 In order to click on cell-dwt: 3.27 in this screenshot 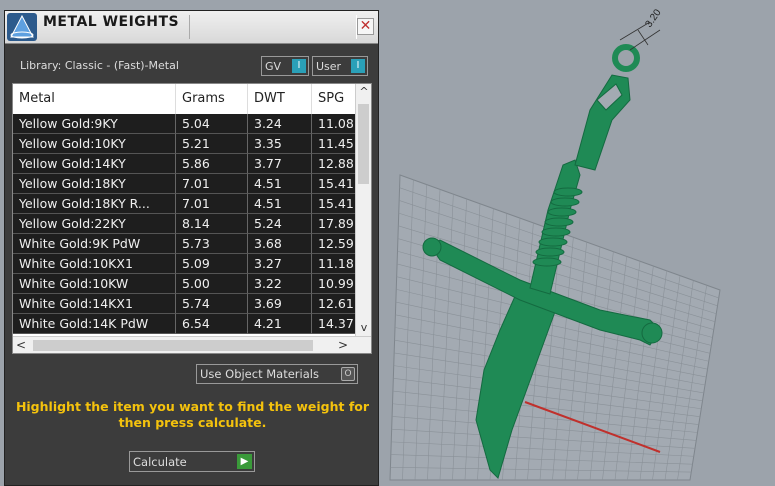, I will do `click(280, 264)`.